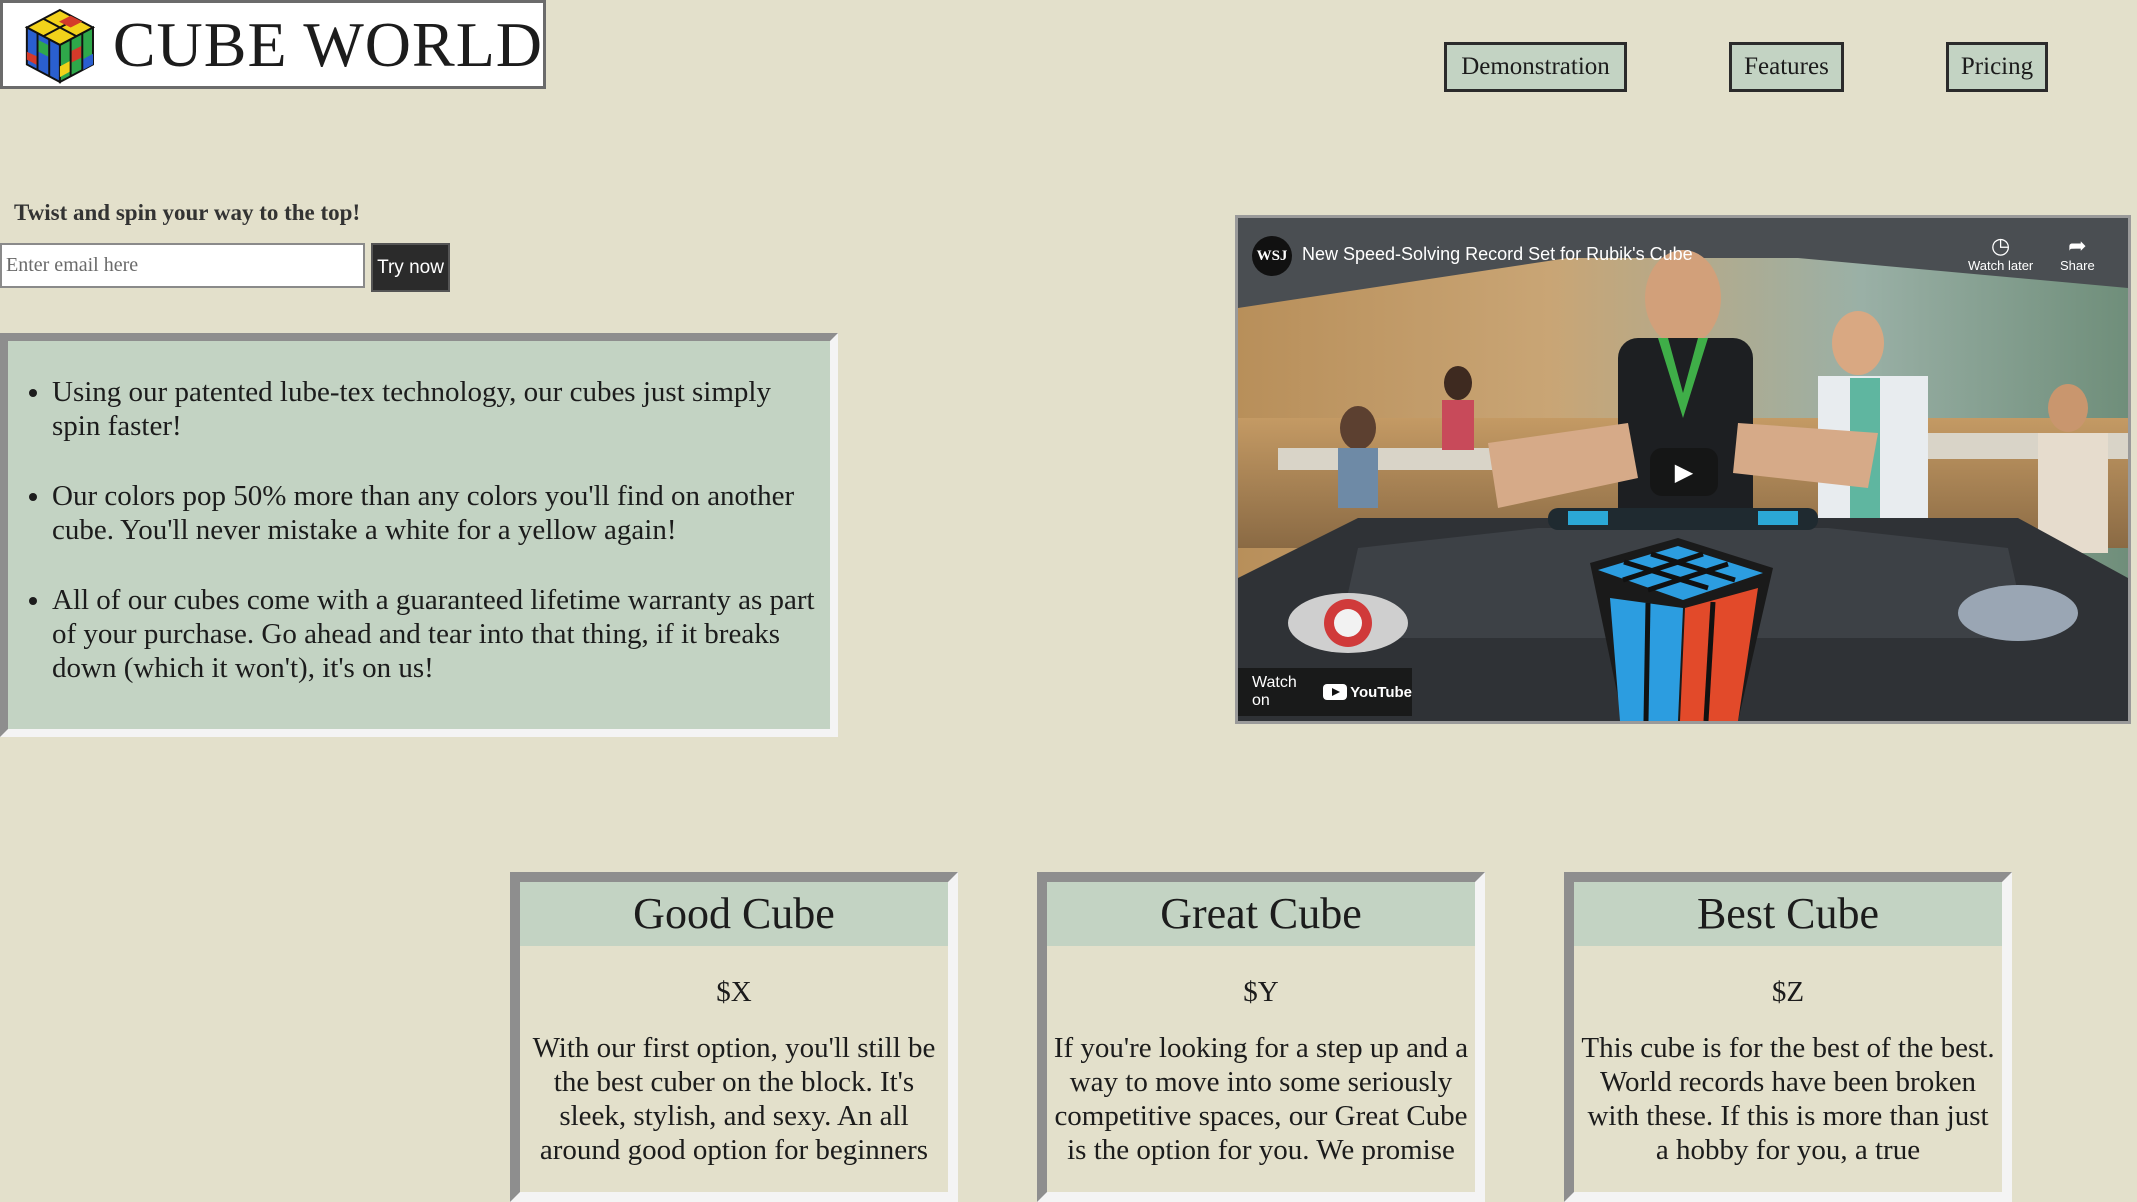 This screenshot has height=1202, width=2137. I want to click on share-button: ➦ Share, so click(2077, 253).